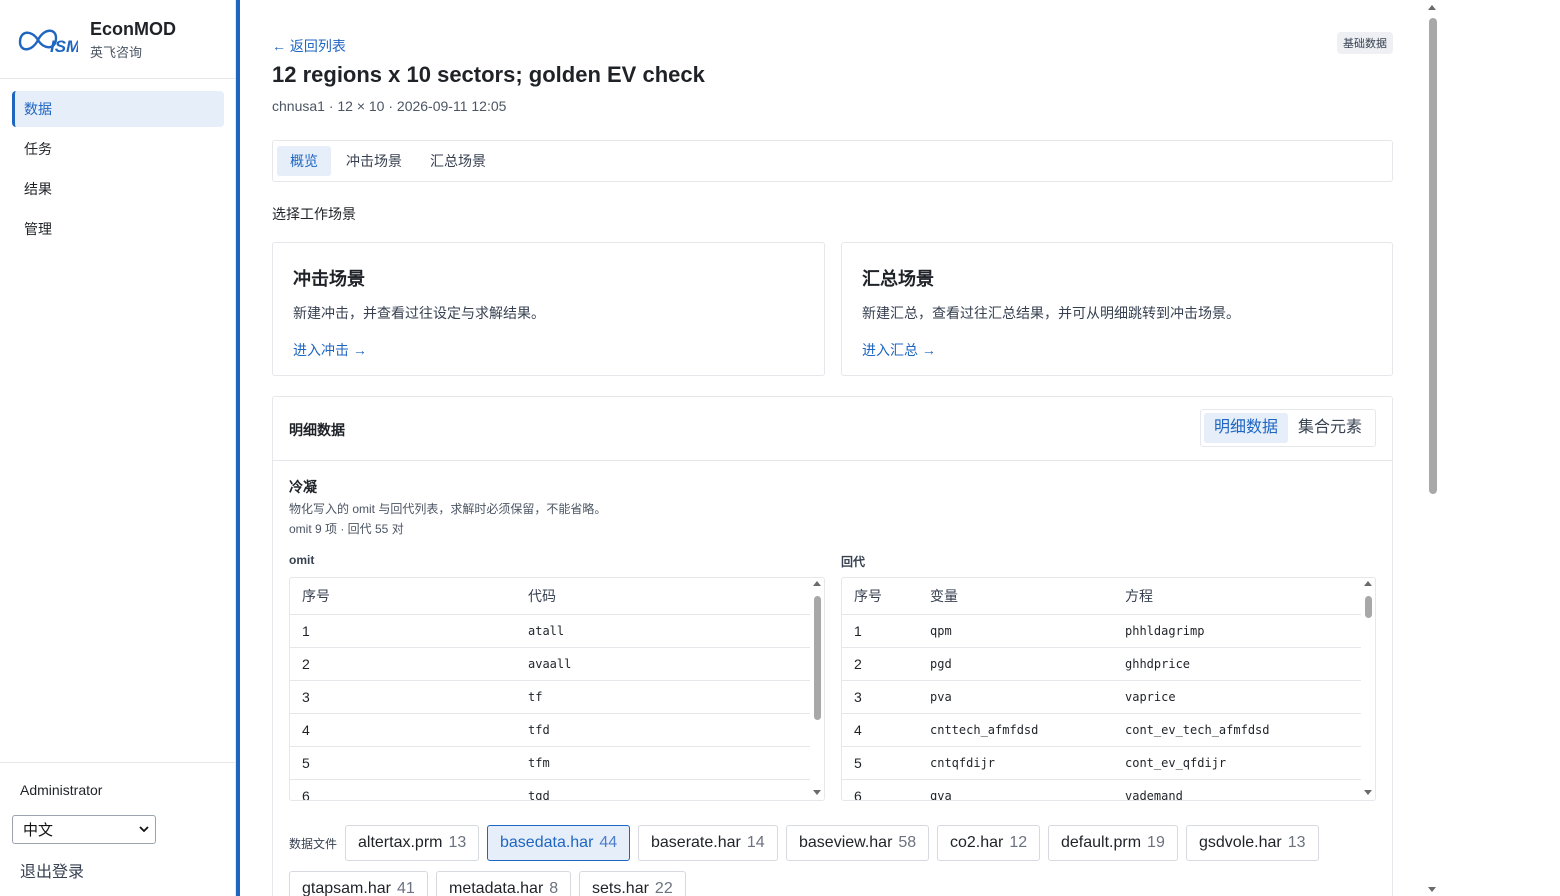 This screenshot has height=896, width=1560. What do you see at coordinates (557, 697) in the screenshot?
I see `table-row: 3 tf` at bounding box center [557, 697].